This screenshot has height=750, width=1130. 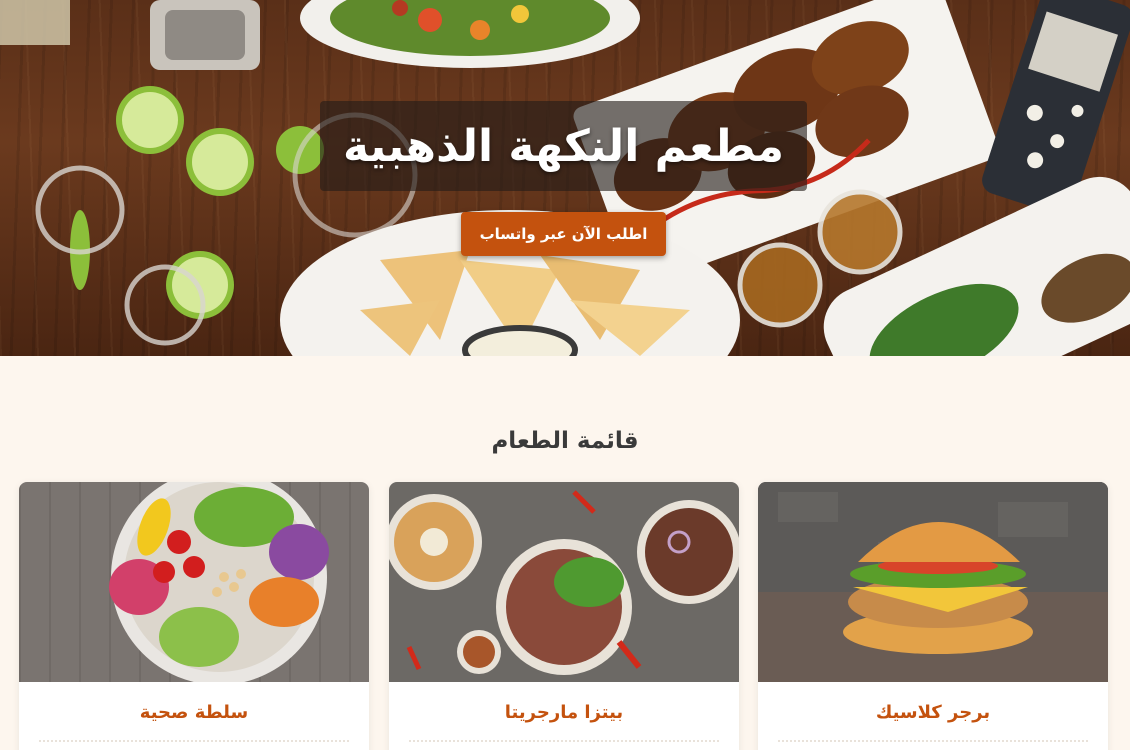 I want to click on burger-photo, so click(x=933, y=582).